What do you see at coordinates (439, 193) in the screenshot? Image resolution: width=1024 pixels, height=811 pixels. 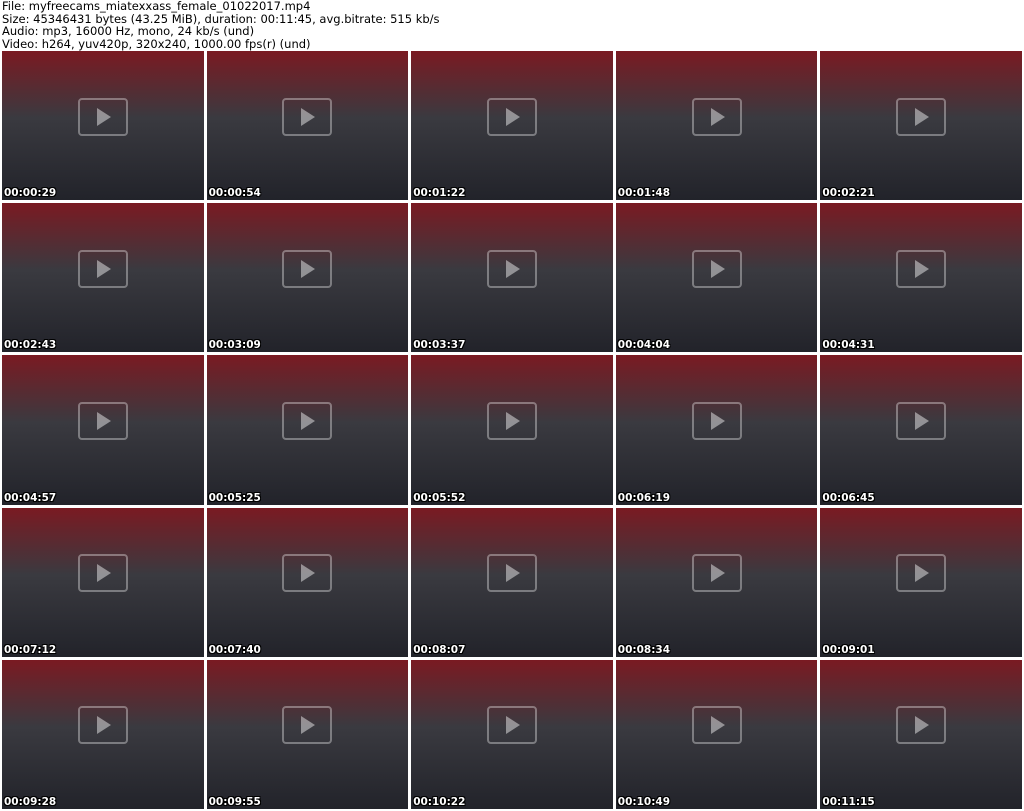 I see `frame-timestamp: 00:01:22` at bounding box center [439, 193].